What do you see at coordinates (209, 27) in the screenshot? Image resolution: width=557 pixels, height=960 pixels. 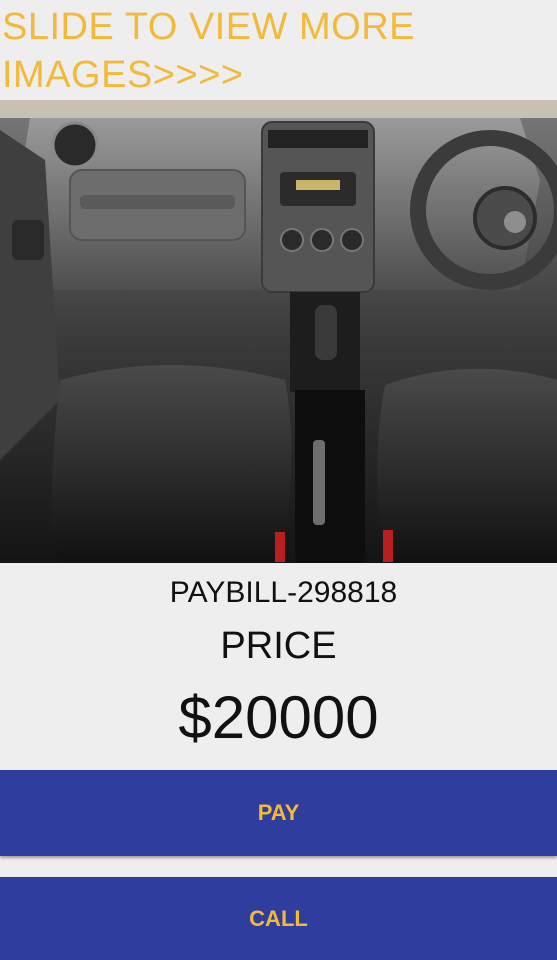 I see `slide-hint-line1: SLIDE TO VIEW MORE` at bounding box center [209, 27].